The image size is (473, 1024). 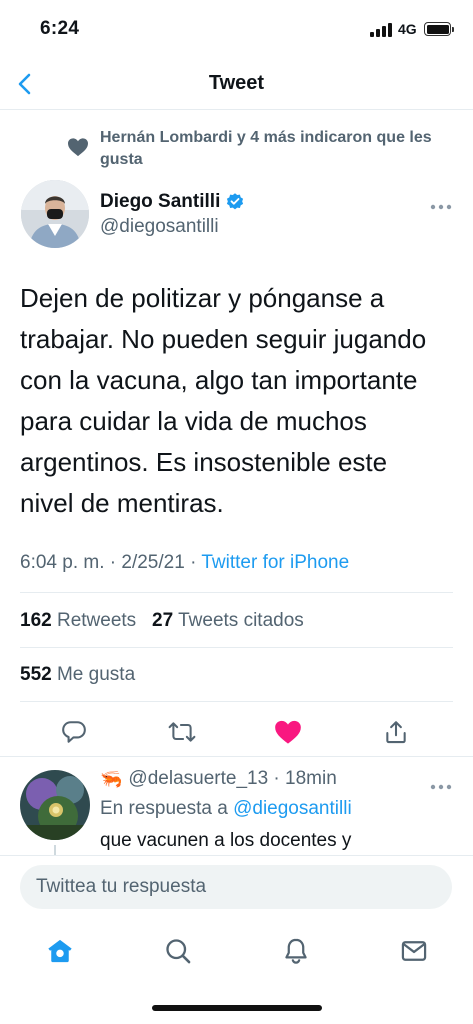 What do you see at coordinates (36, 674) in the screenshot?
I see `likes-count: 552` at bounding box center [36, 674].